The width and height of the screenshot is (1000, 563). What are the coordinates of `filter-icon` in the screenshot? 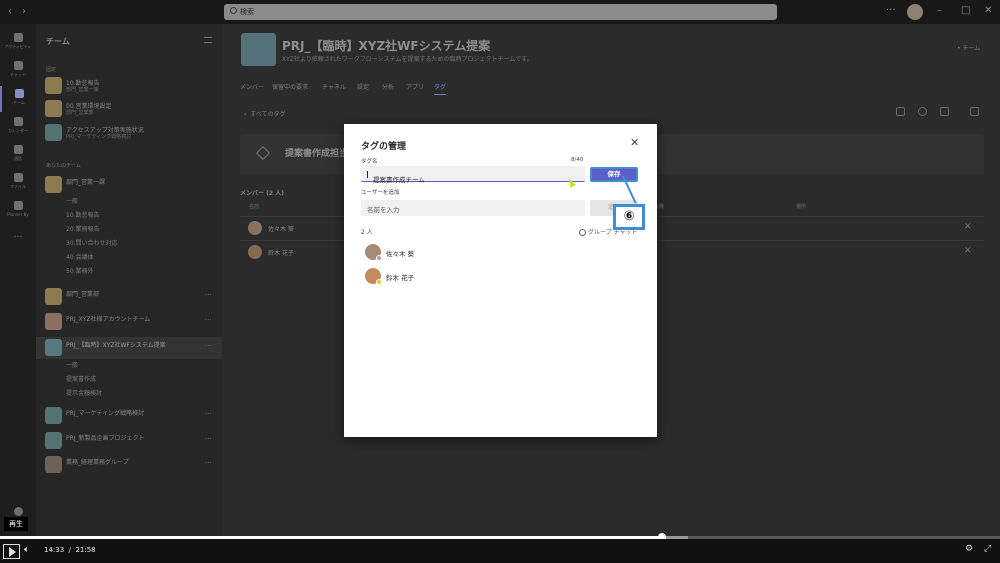 It's located at (208, 40).